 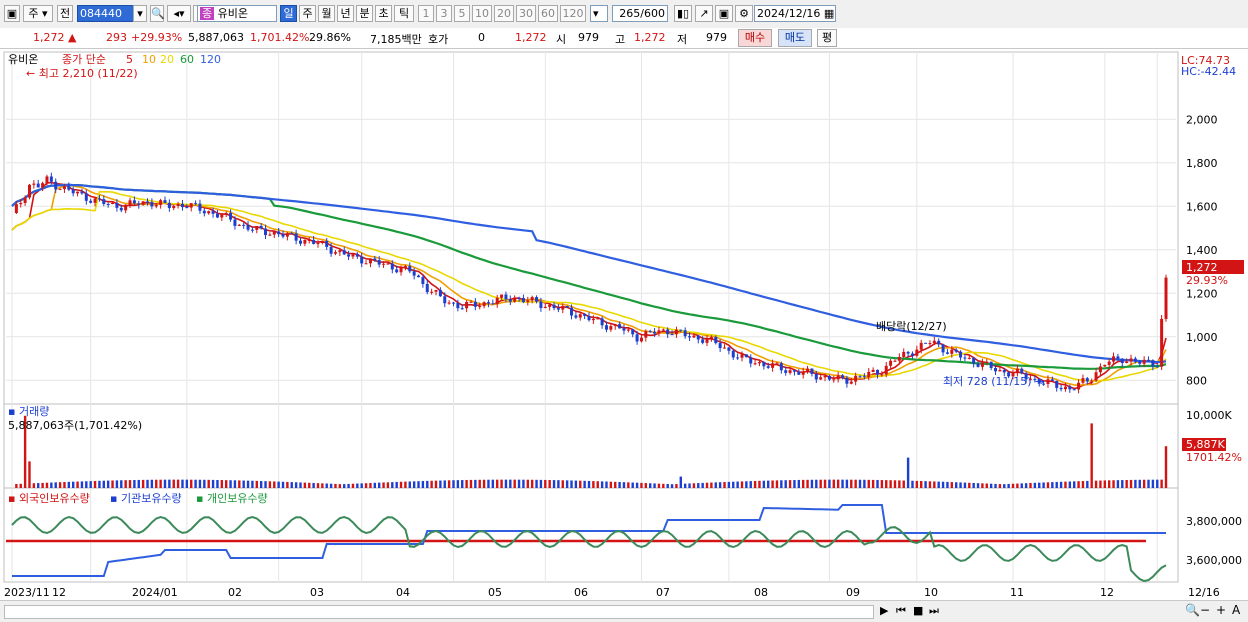 I want to click on stock-name-field: 종 유비온, so click(x=237, y=13).